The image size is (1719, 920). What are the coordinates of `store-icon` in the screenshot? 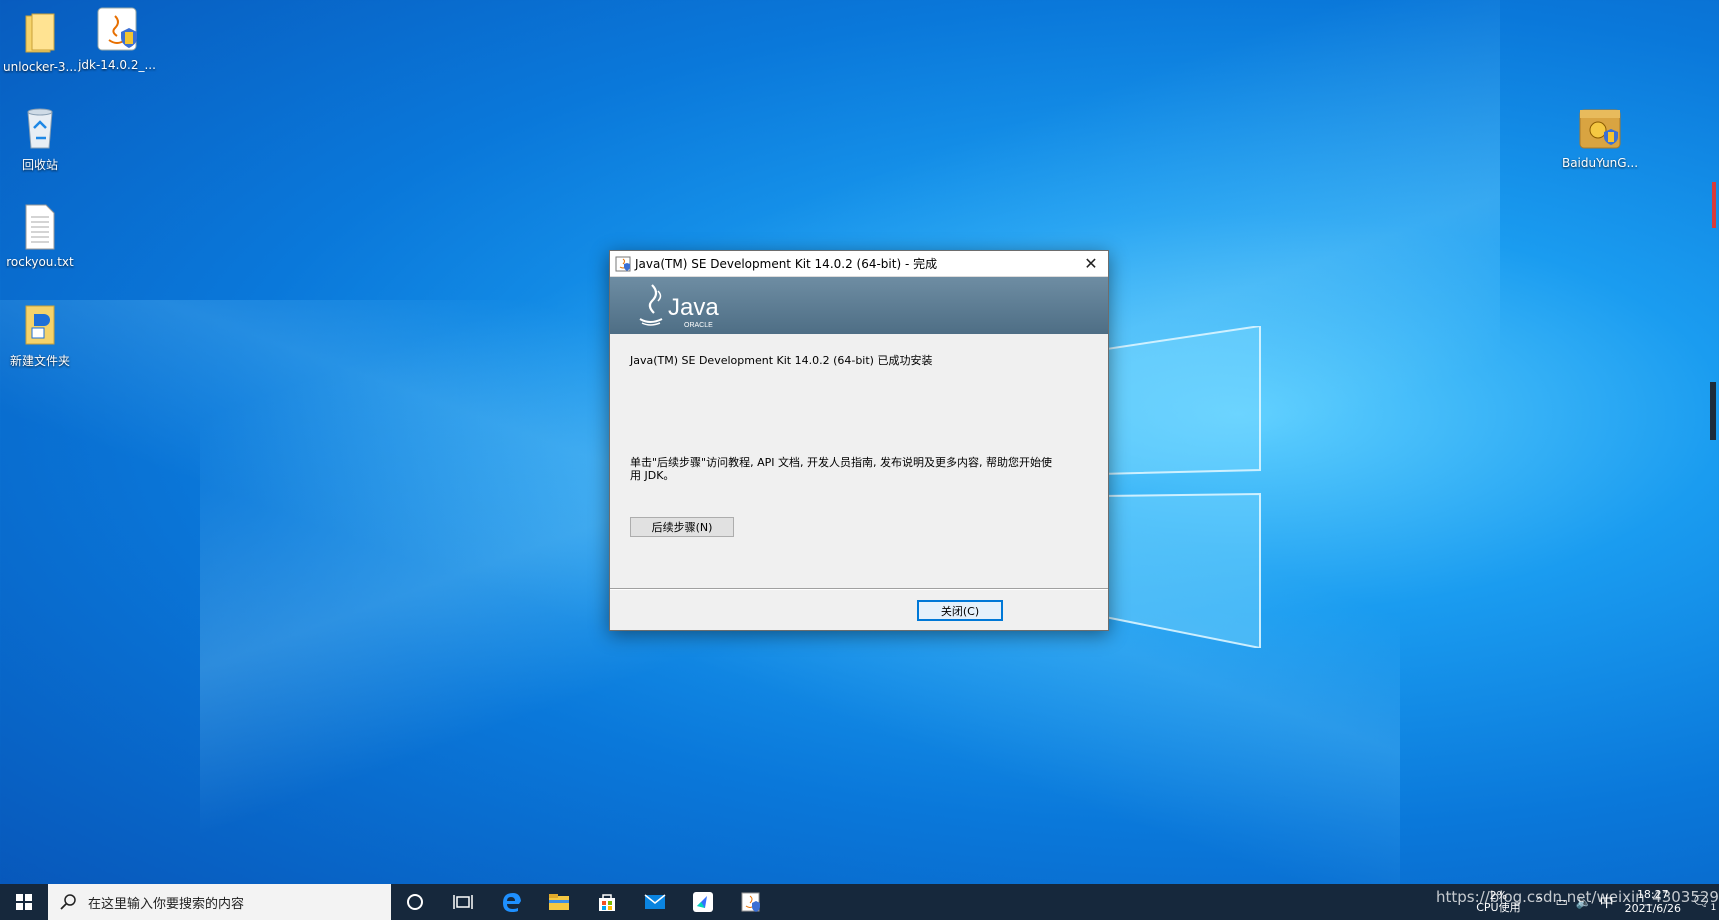 It's located at (607, 902).